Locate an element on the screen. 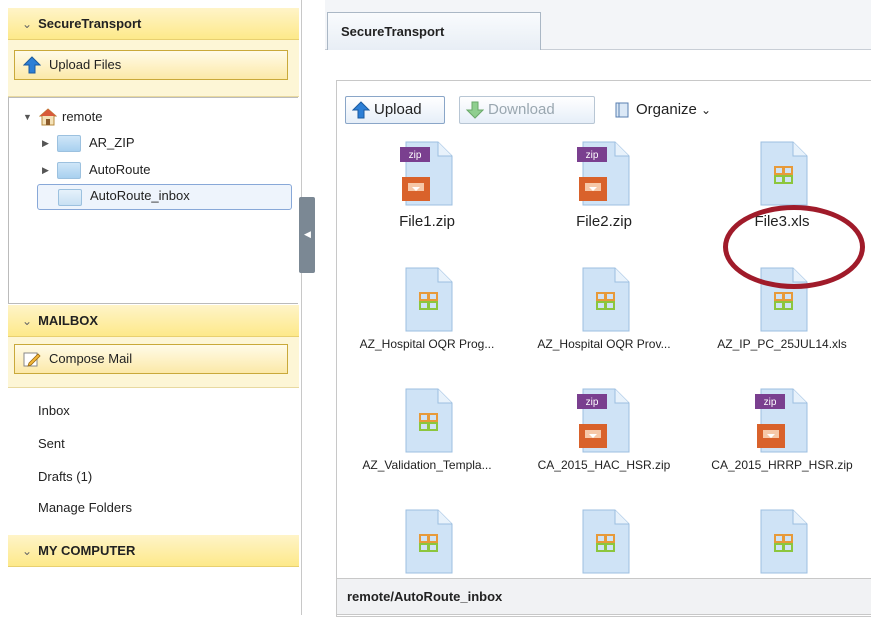 The height and width of the screenshot is (629, 871). highlight-circle is located at coordinates (794, 247).